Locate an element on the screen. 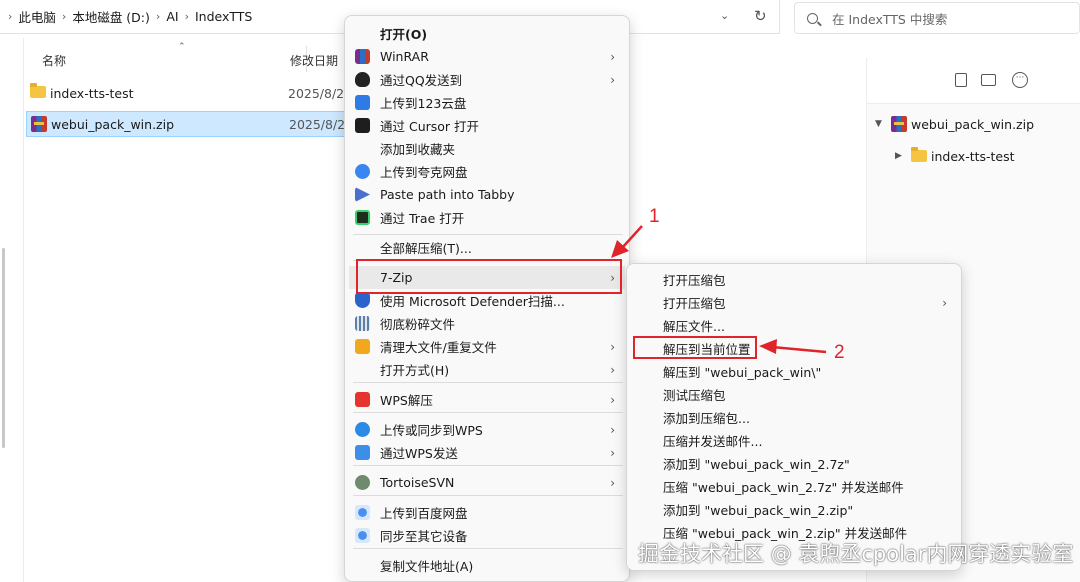  tree-item-zip: ▼ webui_pack_win.zip is located at coordinates (954, 124).